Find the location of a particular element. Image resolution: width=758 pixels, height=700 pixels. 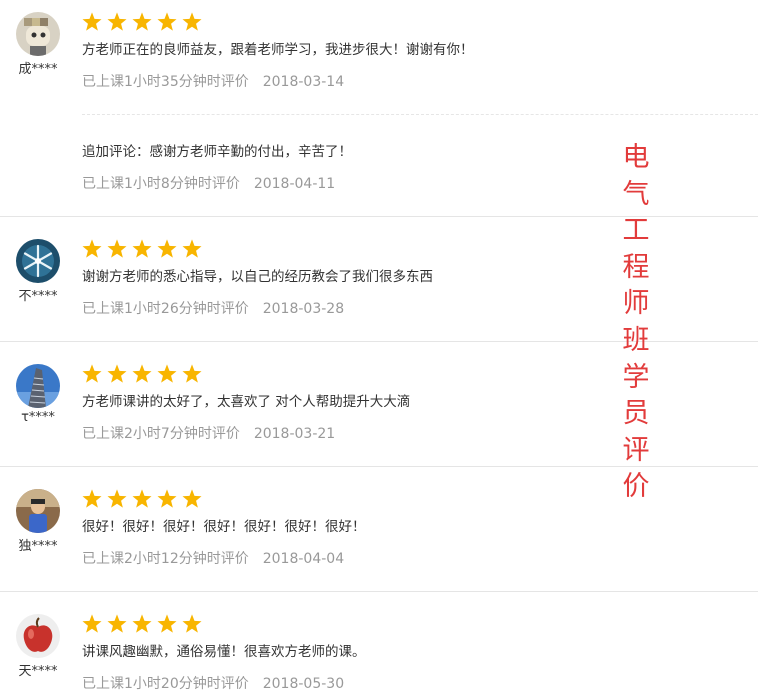

review-meta: 已上课2小时7分钟时评价 2018-03-21 is located at coordinates (208, 433).